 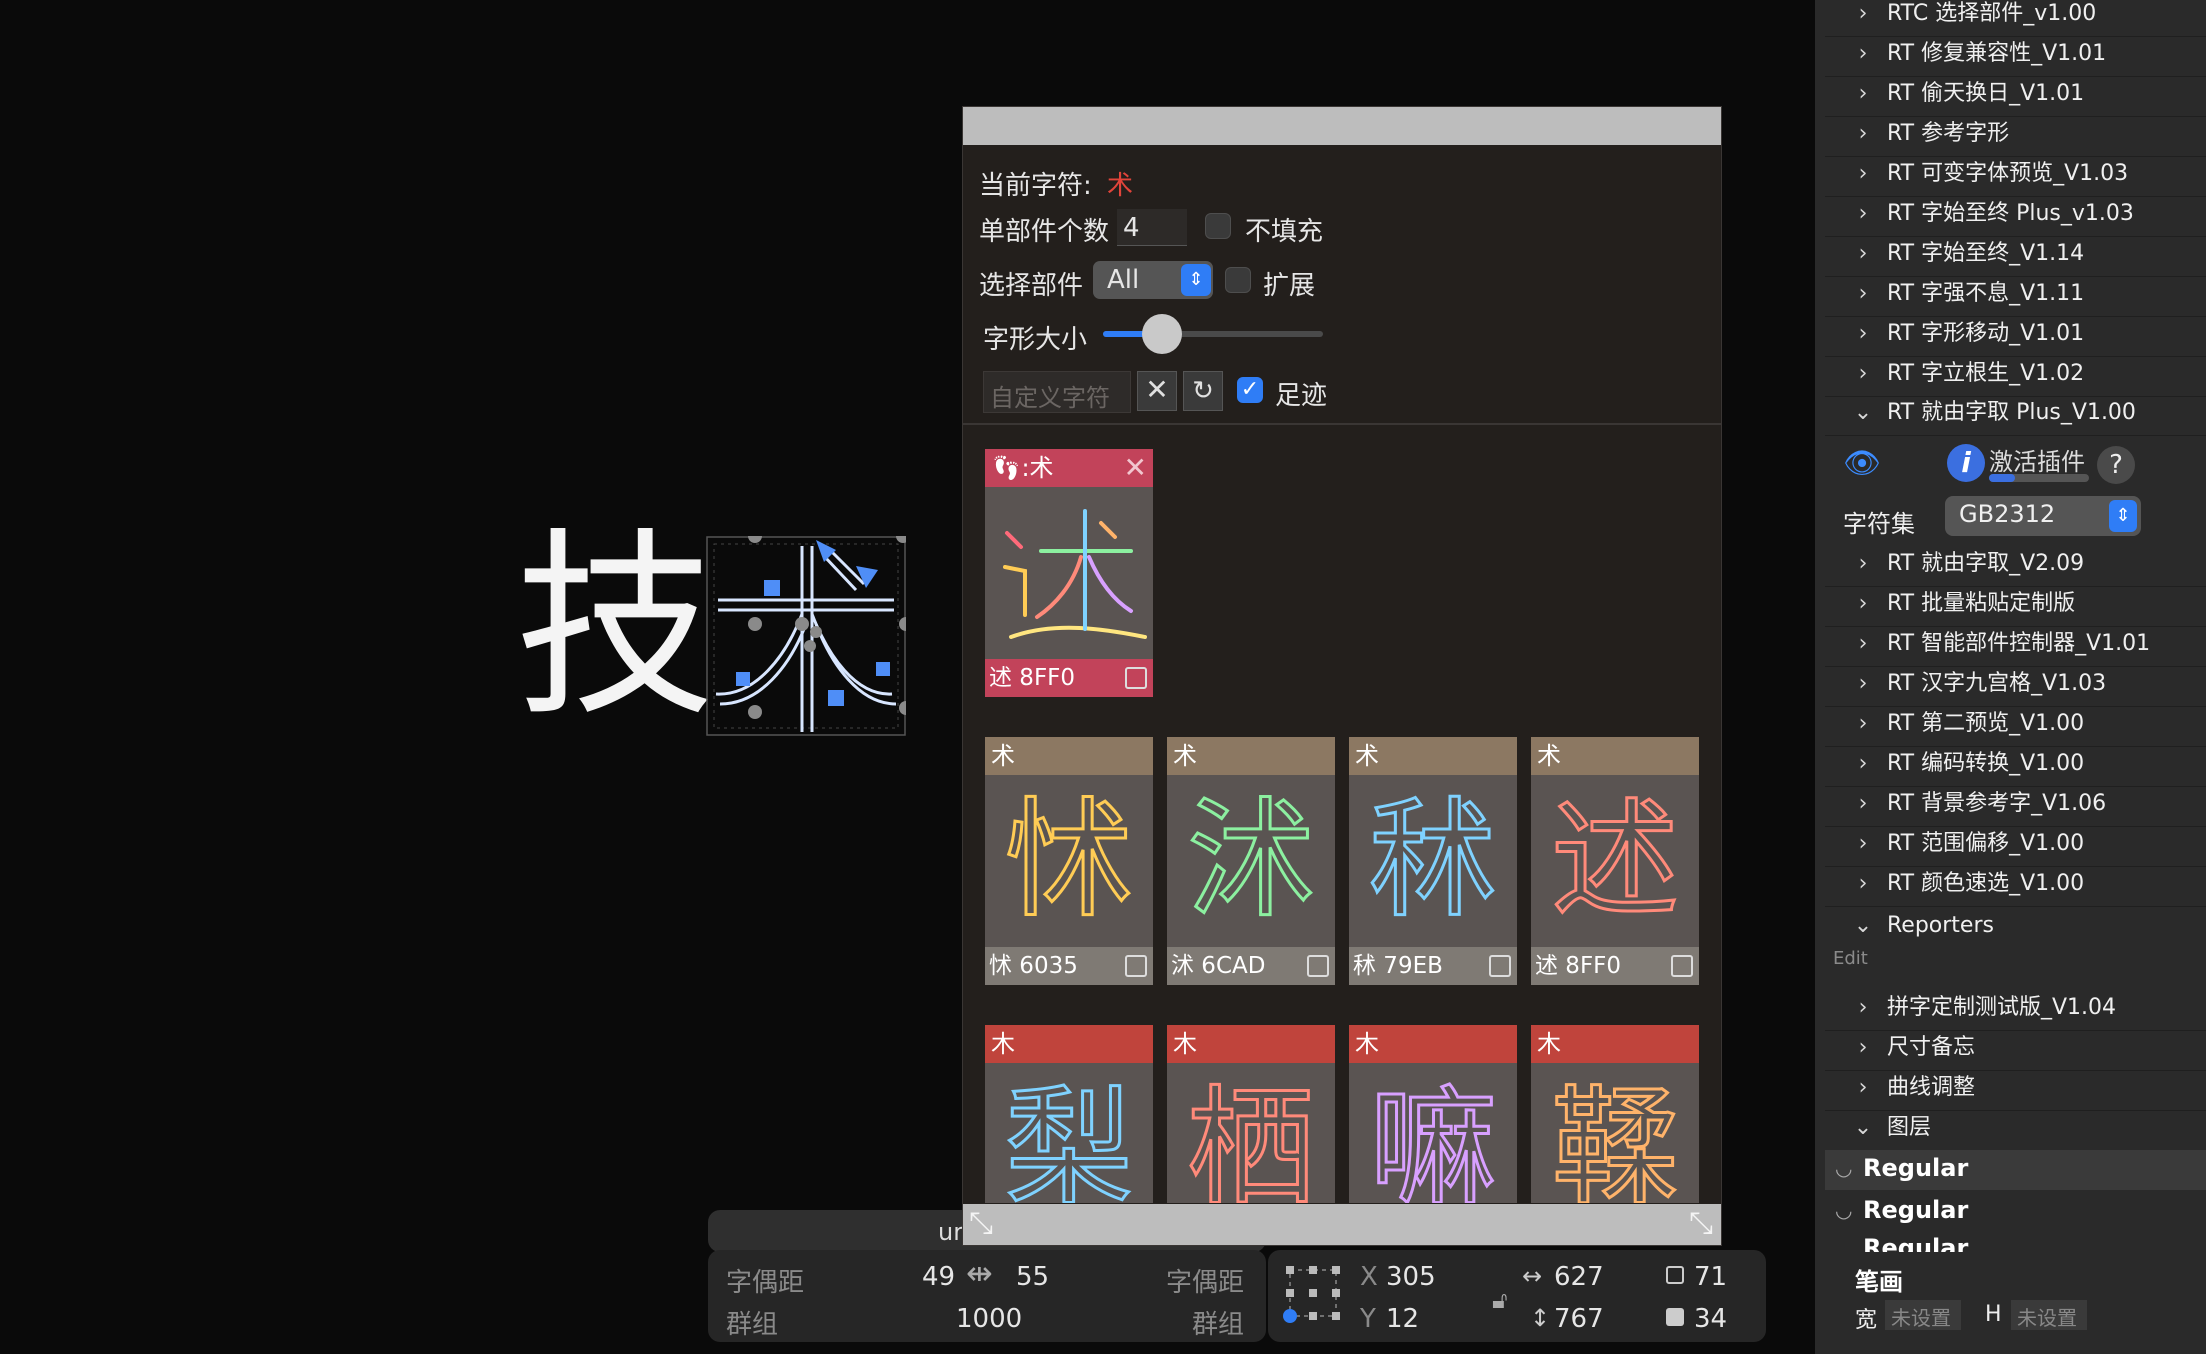 I want to click on height-value: 767, so click(x=1579, y=1319).